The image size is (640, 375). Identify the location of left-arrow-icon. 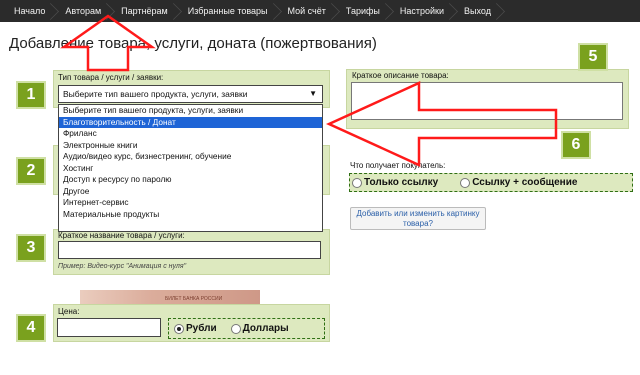
(441, 124).